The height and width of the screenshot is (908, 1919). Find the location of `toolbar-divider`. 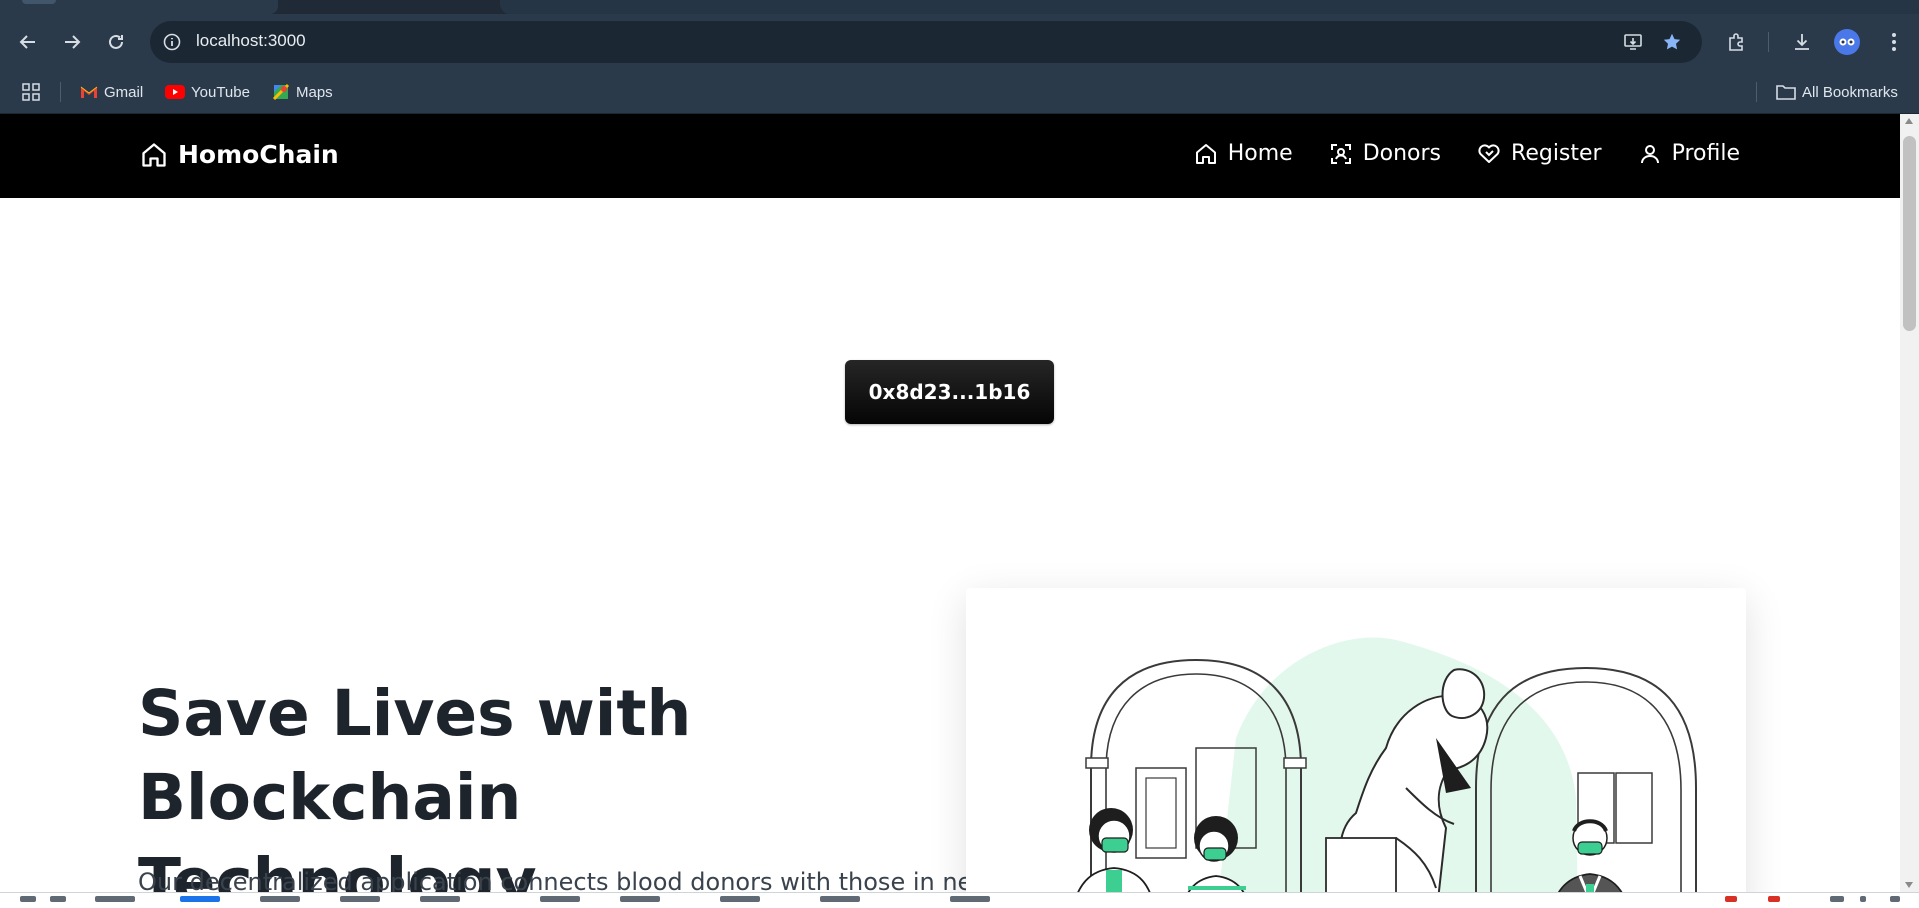

toolbar-divider is located at coordinates (1768, 42).